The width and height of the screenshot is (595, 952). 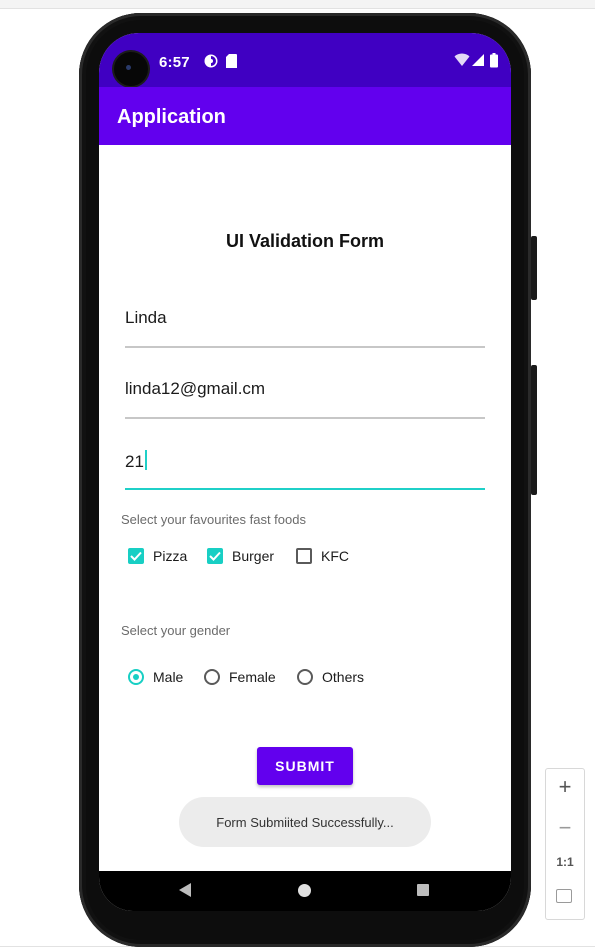 What do you see at coordinates (253, 556) in the screenshot?
I see `checkbox-label: Burger` at bounding box center [253, 556].